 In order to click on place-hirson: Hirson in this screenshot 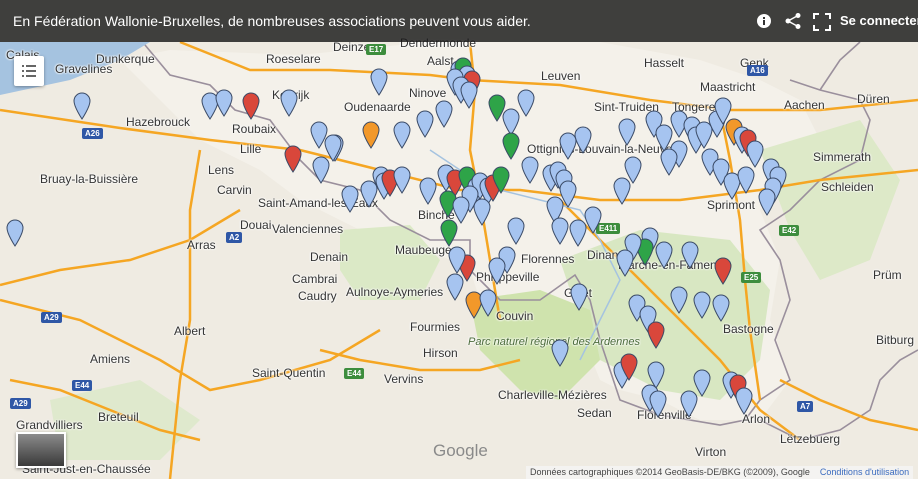, I will do `click(440, 353)`.